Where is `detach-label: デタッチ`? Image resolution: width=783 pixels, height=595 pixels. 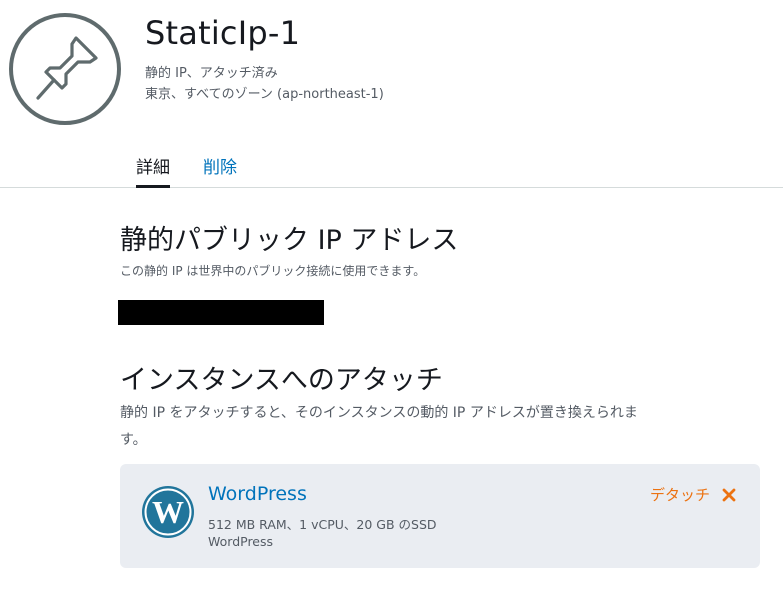
detach-label: デタッチ is located at coordinates (680, 495).